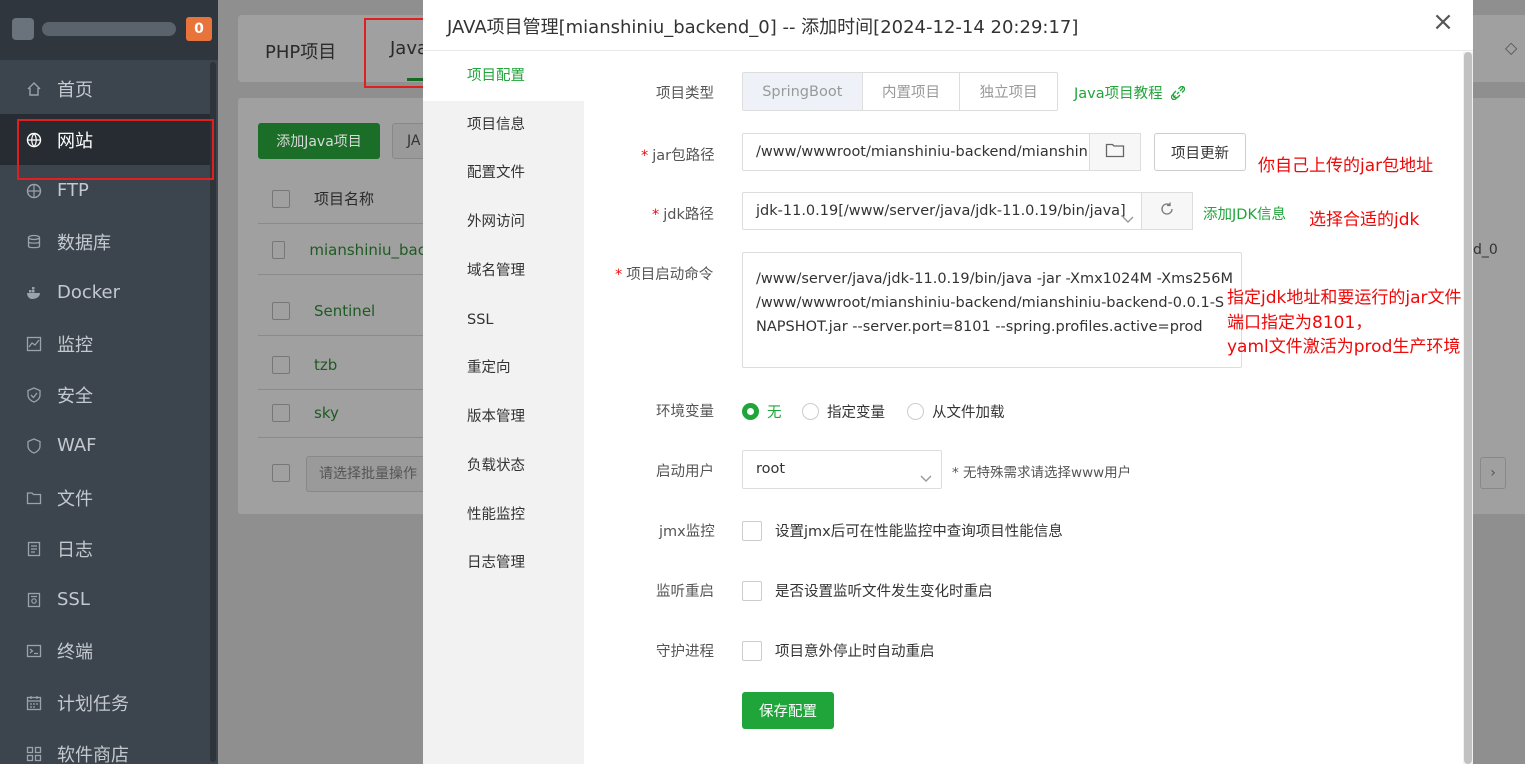  Describe the element at coordinates (34, 395) in the screenshot. I see `shield-icon` at that location.